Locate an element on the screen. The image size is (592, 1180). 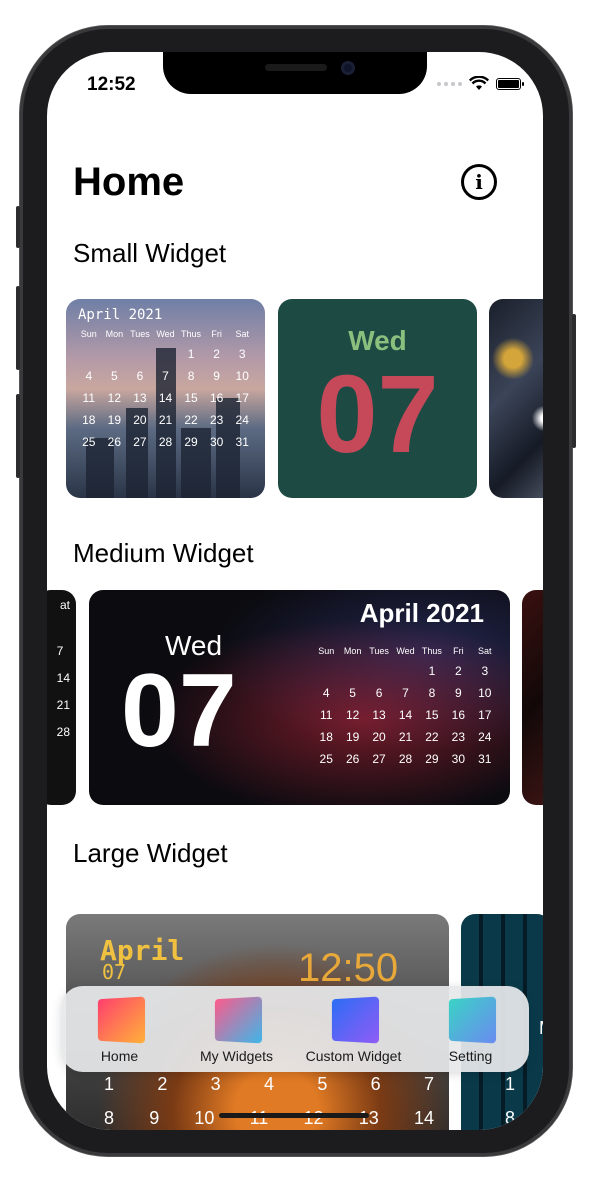
tab-label: Custom Widget is located at coordinates (354, 1056).